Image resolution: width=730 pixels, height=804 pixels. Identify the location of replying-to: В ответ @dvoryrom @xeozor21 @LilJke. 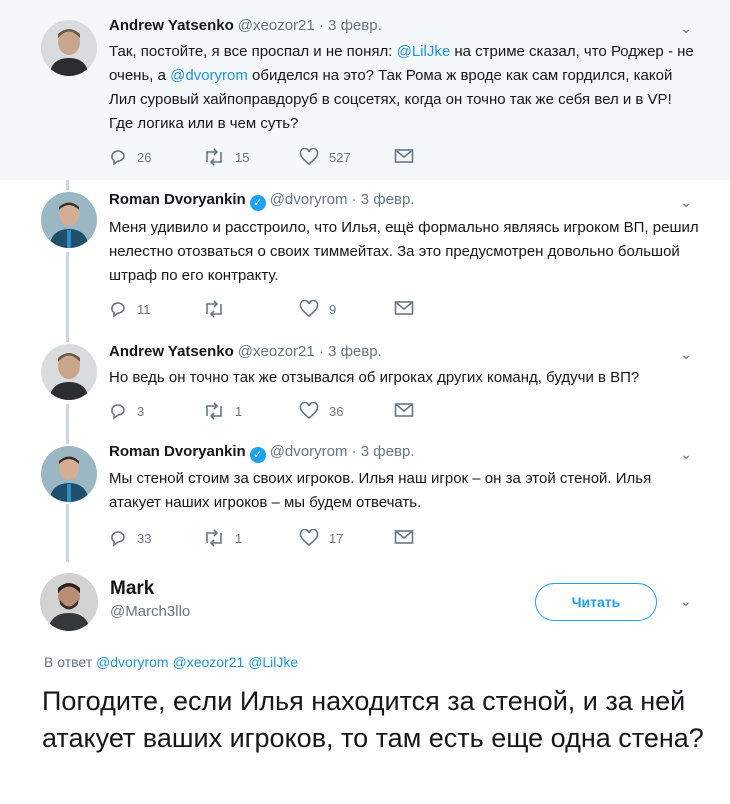
(171, 662).